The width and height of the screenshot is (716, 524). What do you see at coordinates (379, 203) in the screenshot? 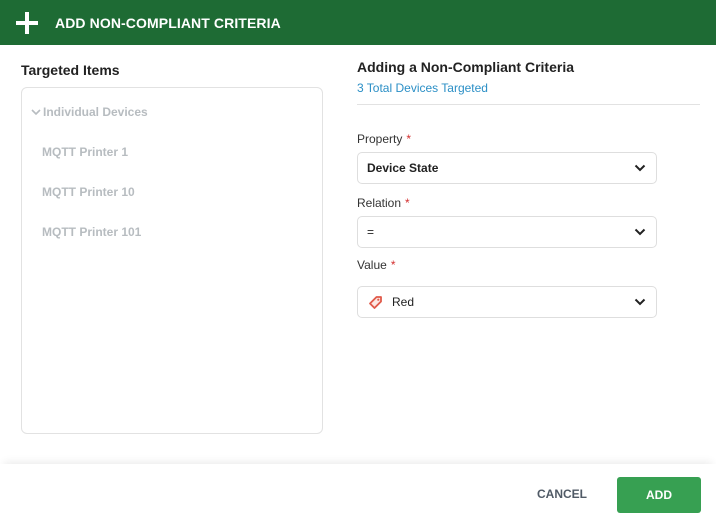
I see `relation-label-text: Relation` at bounding box center [379, 203].